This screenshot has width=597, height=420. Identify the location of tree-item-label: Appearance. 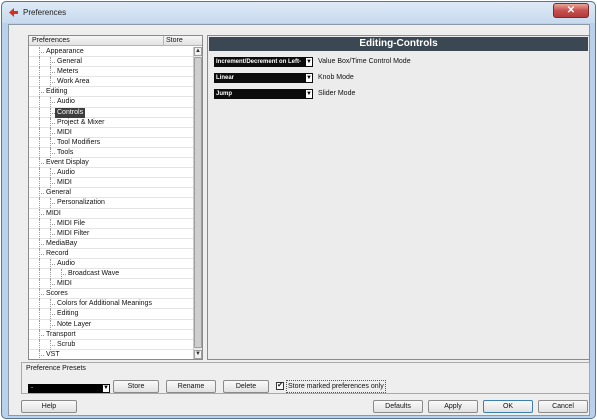
(65, 51).